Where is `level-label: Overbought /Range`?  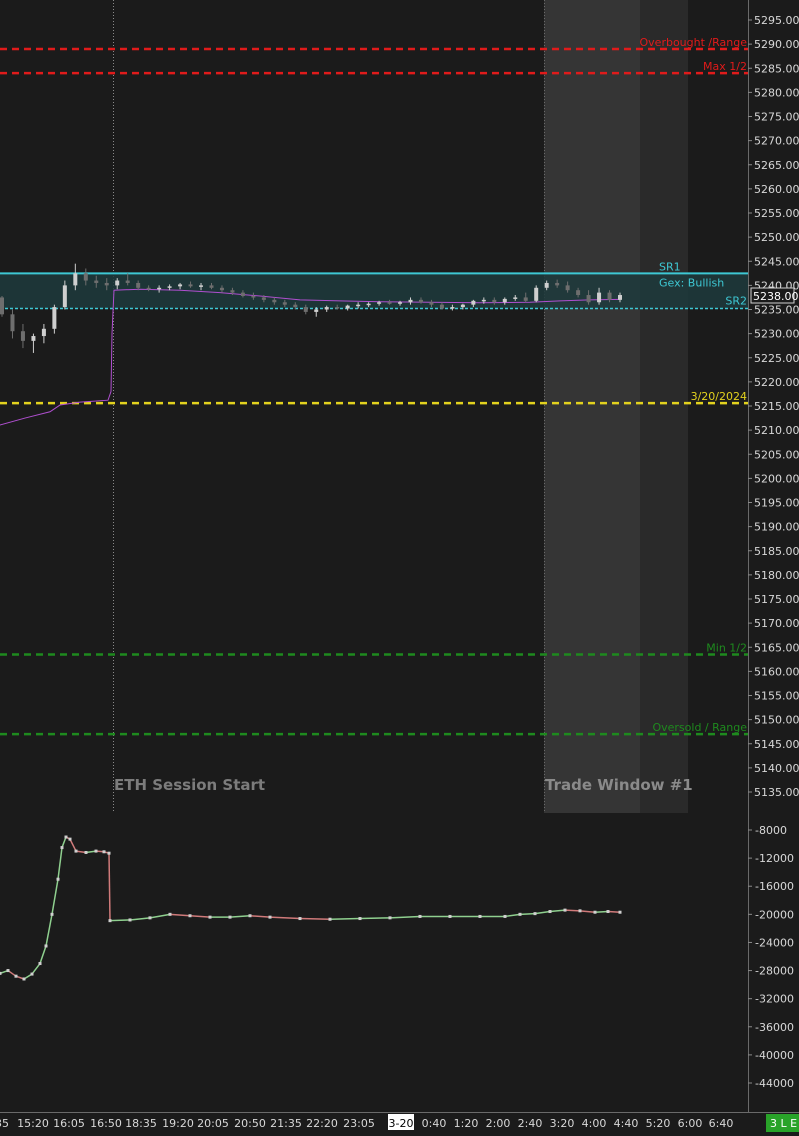
level-label: Overbought /Range is located at coordinates (694, 42).